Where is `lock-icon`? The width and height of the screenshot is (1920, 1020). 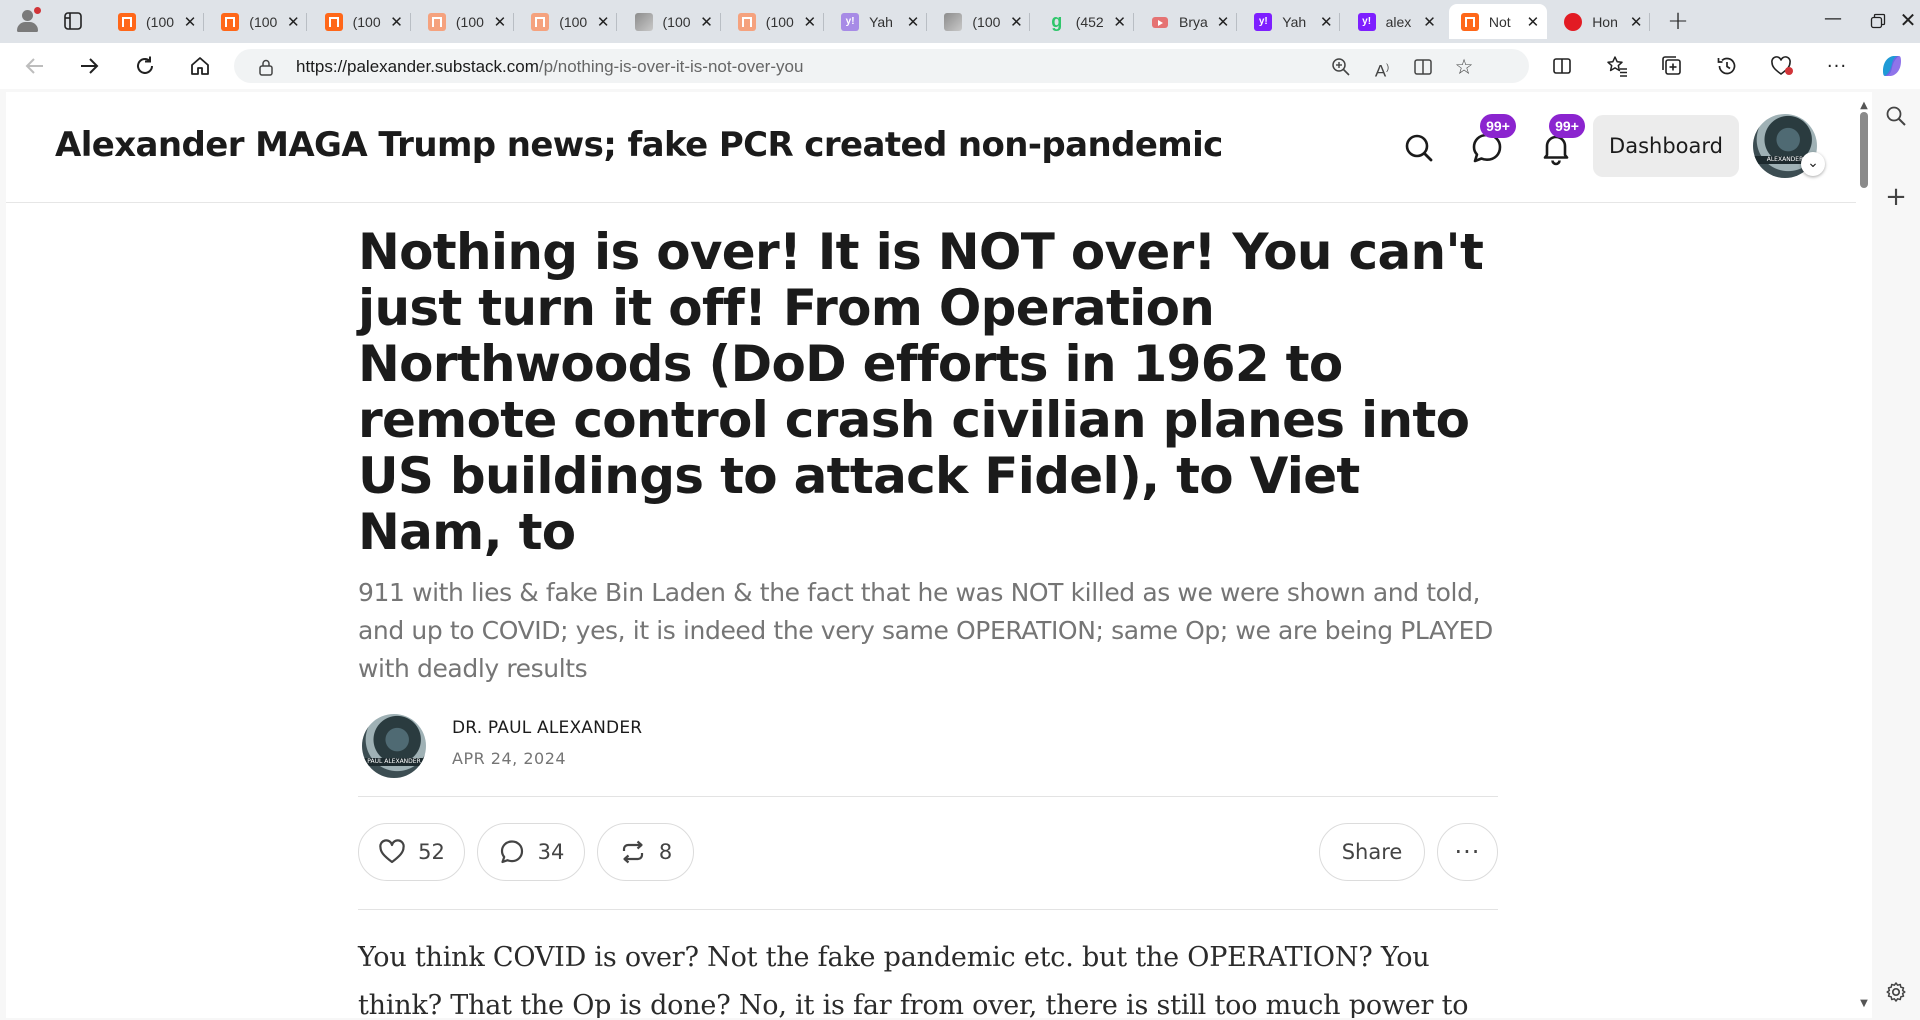 lock-icon is located at coordinates (266, 67).